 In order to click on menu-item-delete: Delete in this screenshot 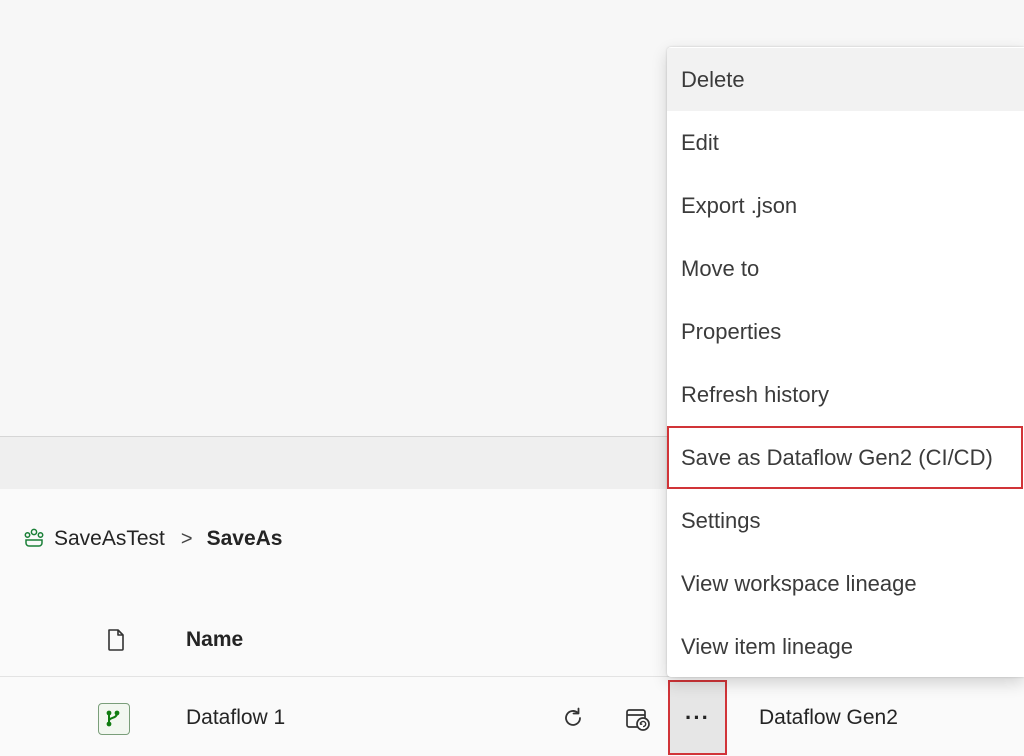, I will do `click(845, 79)`.